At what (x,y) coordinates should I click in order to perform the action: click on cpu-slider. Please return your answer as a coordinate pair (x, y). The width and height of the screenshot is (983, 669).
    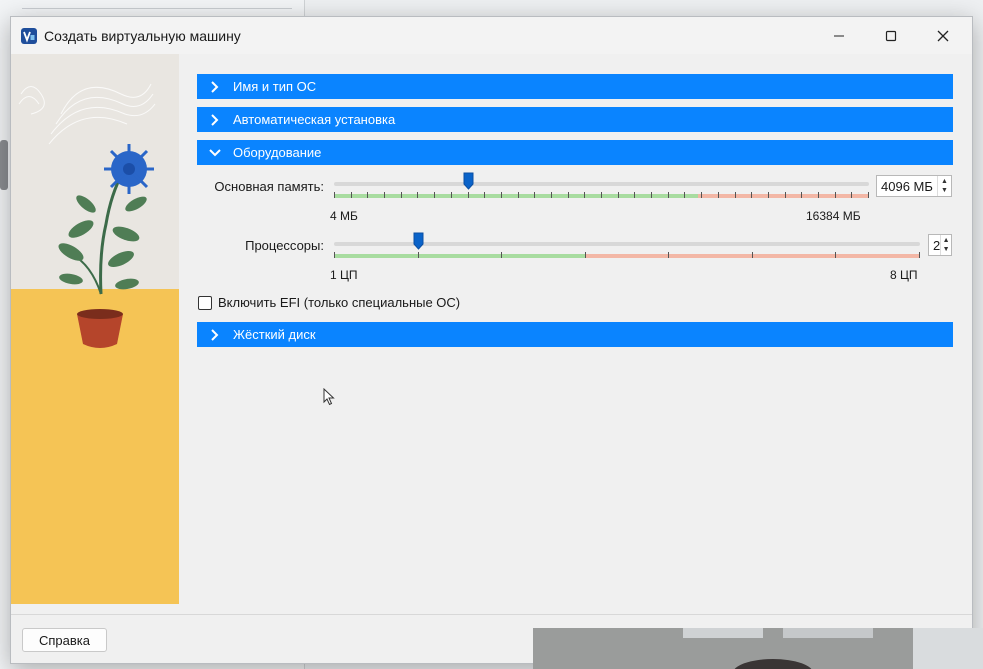
    Looking at the image, I should click on (627, 247).